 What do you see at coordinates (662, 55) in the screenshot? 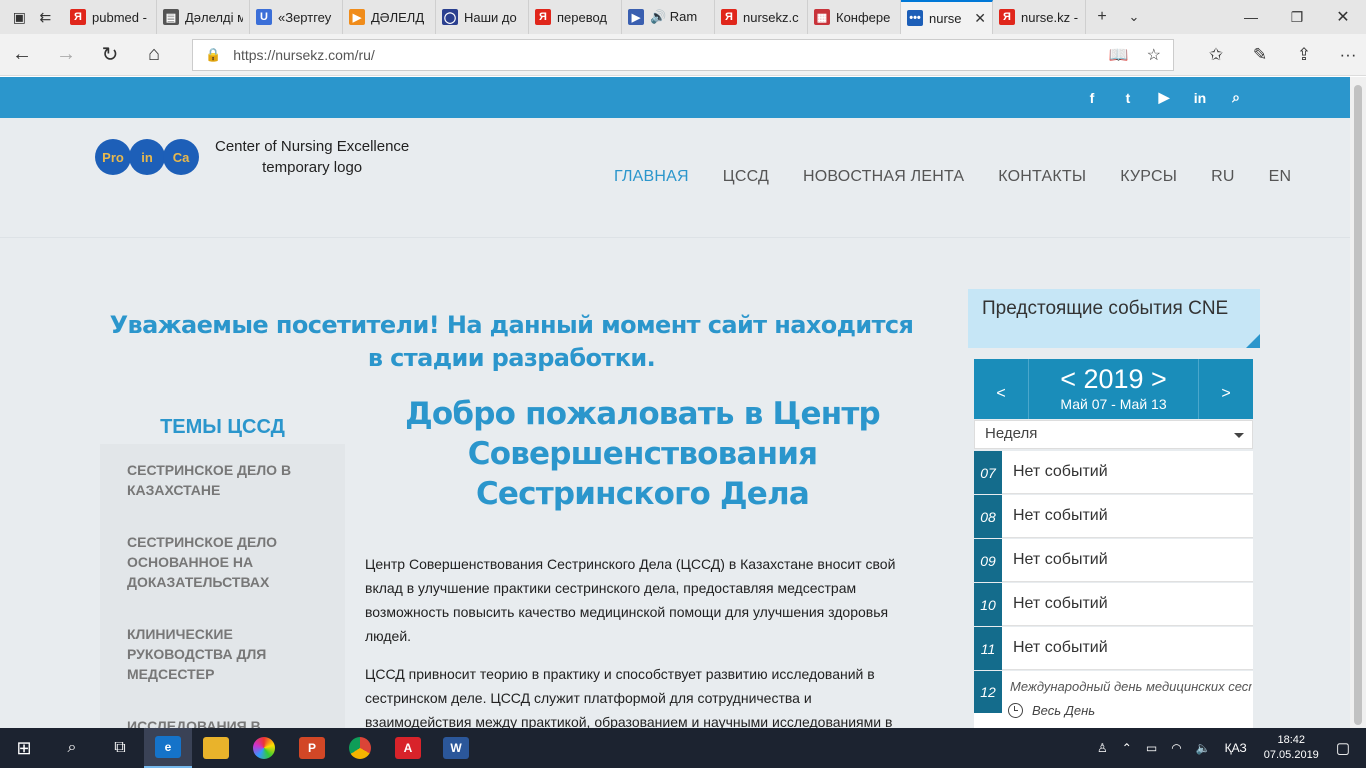
I see `url-text: https://nursekz.com/ru/` at bounding box center [662, 55].